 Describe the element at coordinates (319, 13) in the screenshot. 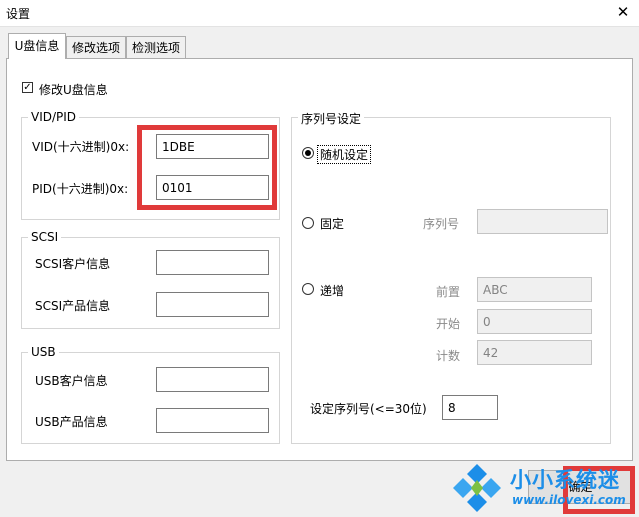

I see `title-bar: 设置 ✕` at that location.